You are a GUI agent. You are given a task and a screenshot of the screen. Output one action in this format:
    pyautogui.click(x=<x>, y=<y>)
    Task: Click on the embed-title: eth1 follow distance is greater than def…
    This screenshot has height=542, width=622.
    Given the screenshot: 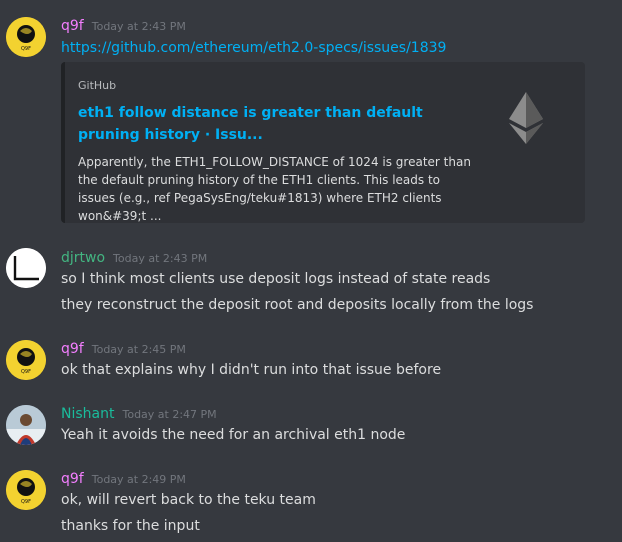 What is the action you would take?
    pyautogui.click(x=268, y=124)
    